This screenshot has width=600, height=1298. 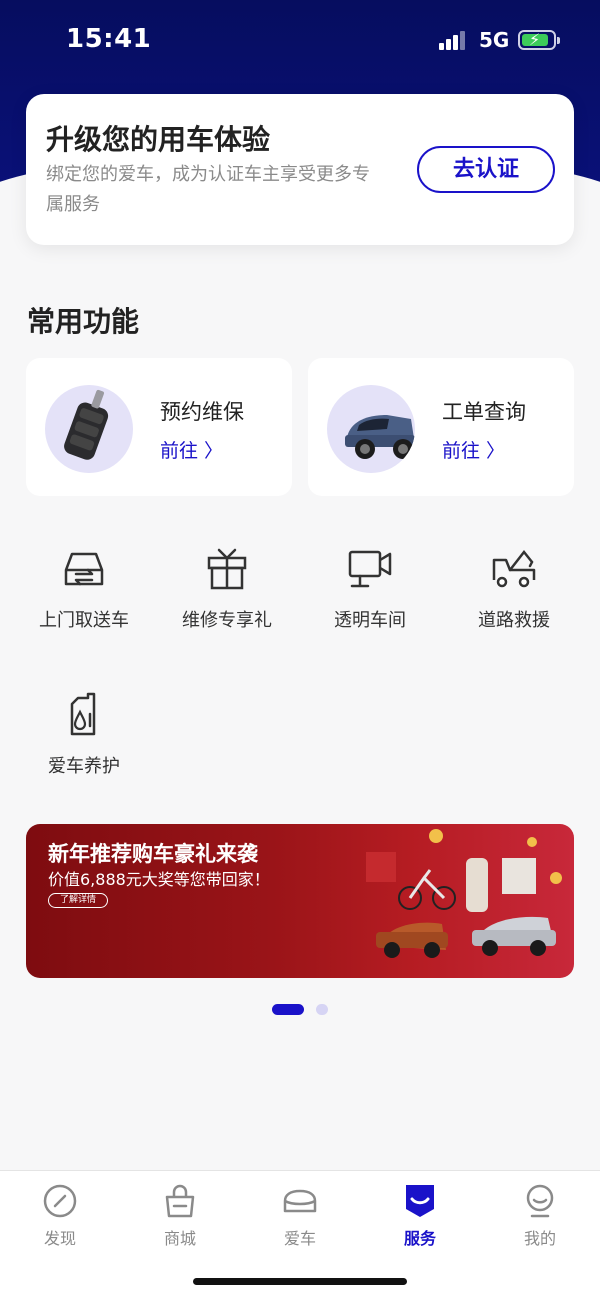 I want to click on status-time: 15:41, so click(x=109, y=39).